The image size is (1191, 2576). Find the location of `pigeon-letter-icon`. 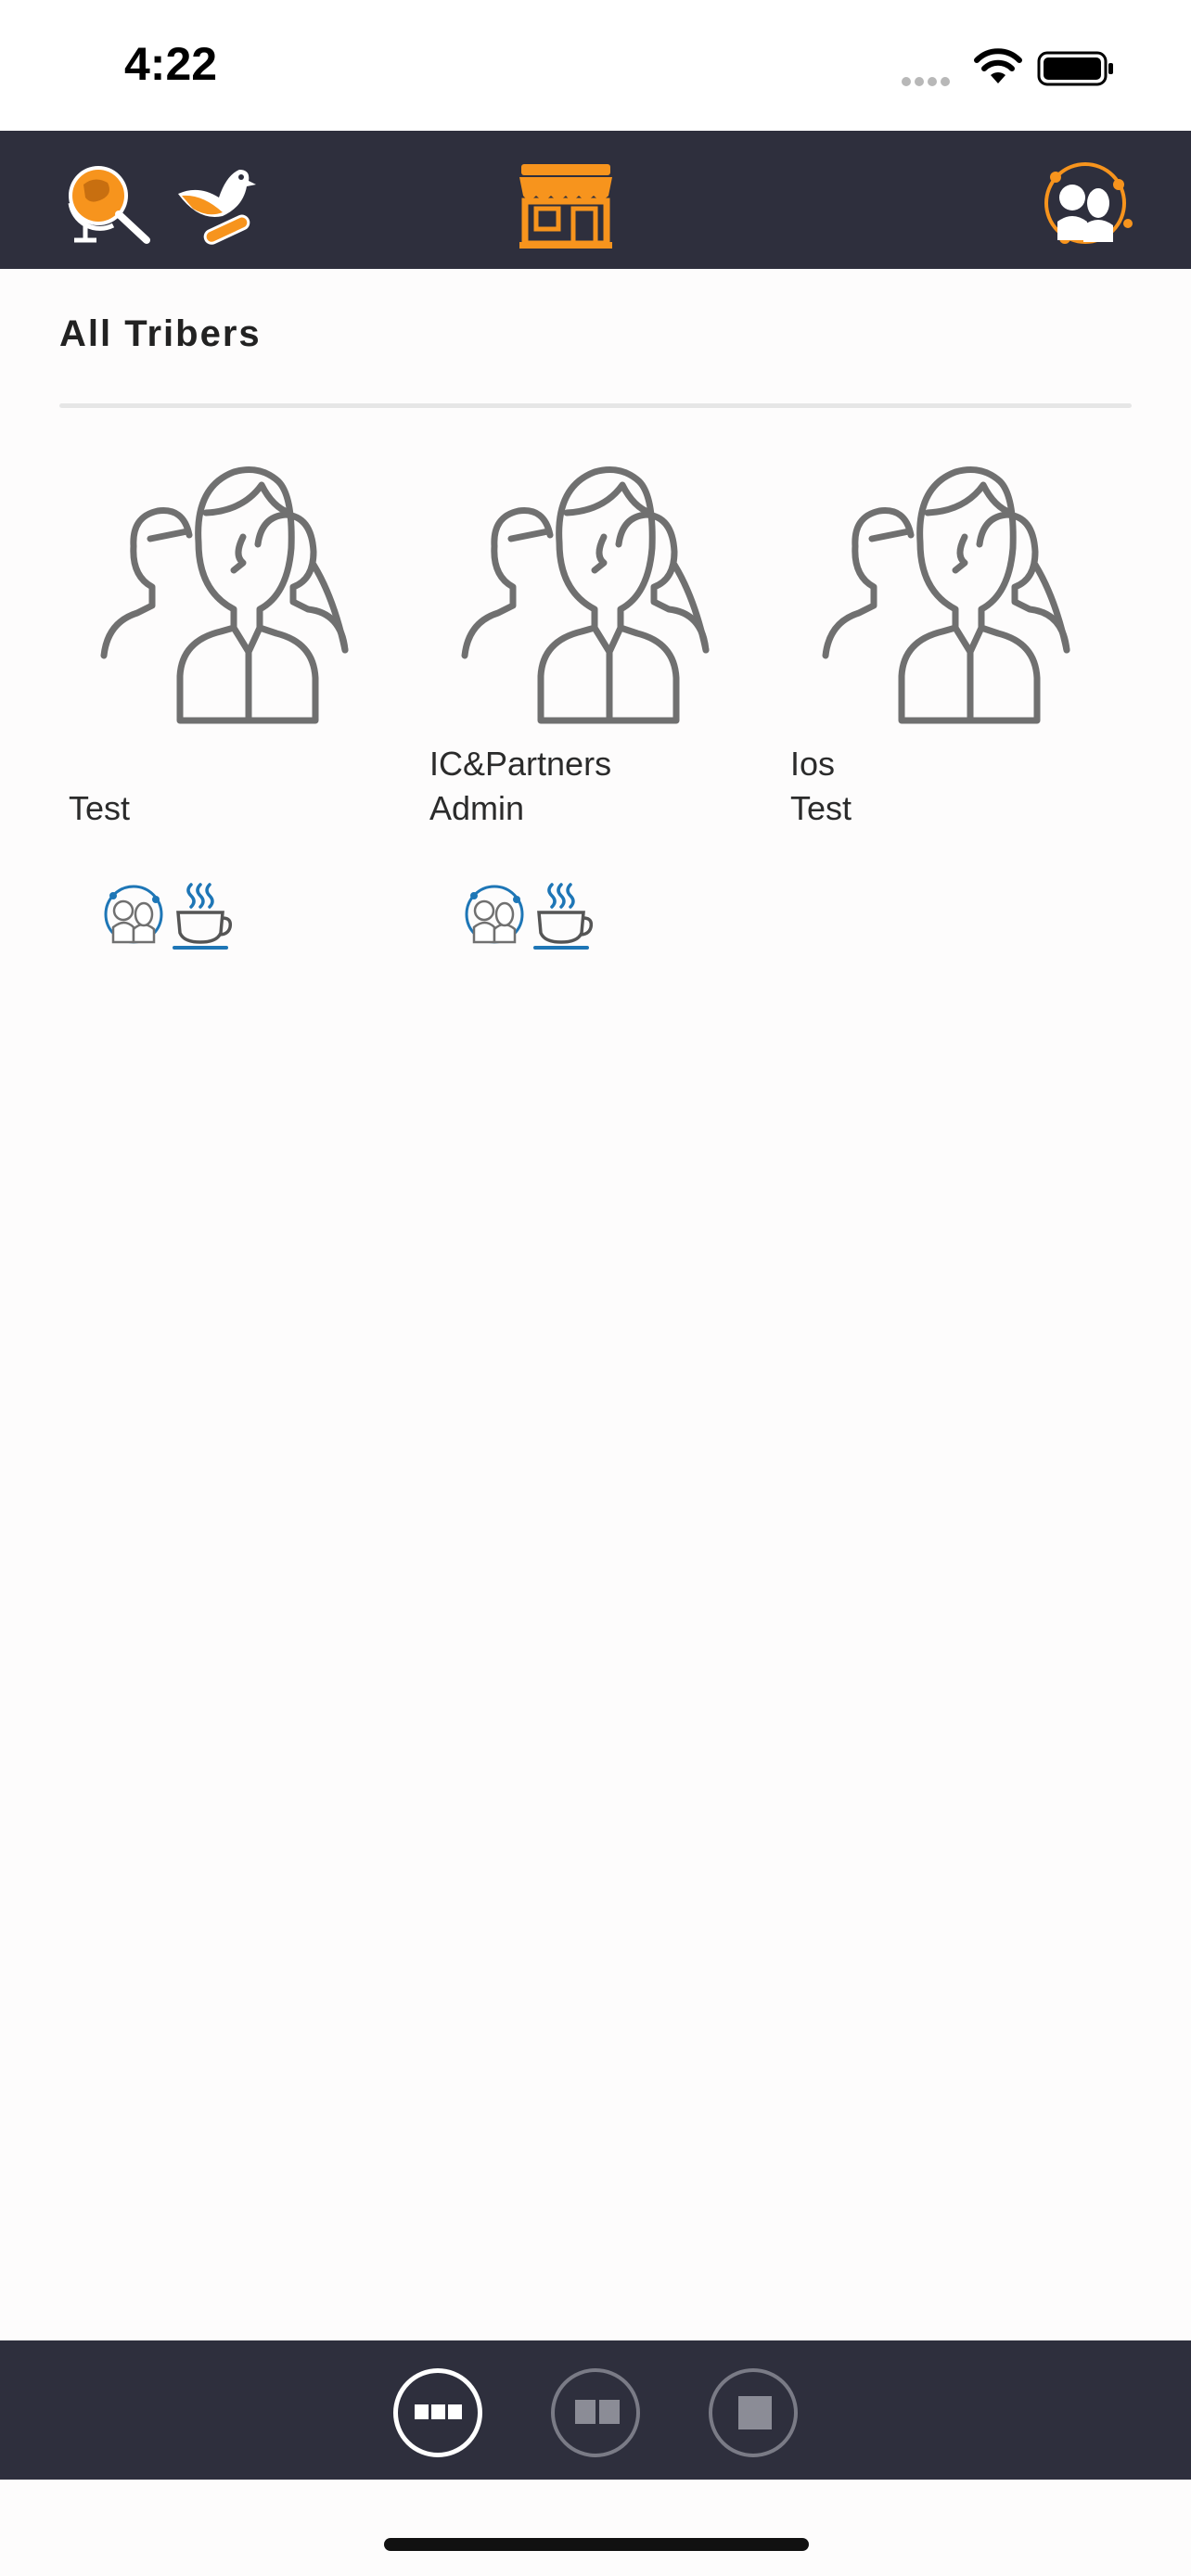

pigeon-letter-icon is located at coordinates (213, 203).